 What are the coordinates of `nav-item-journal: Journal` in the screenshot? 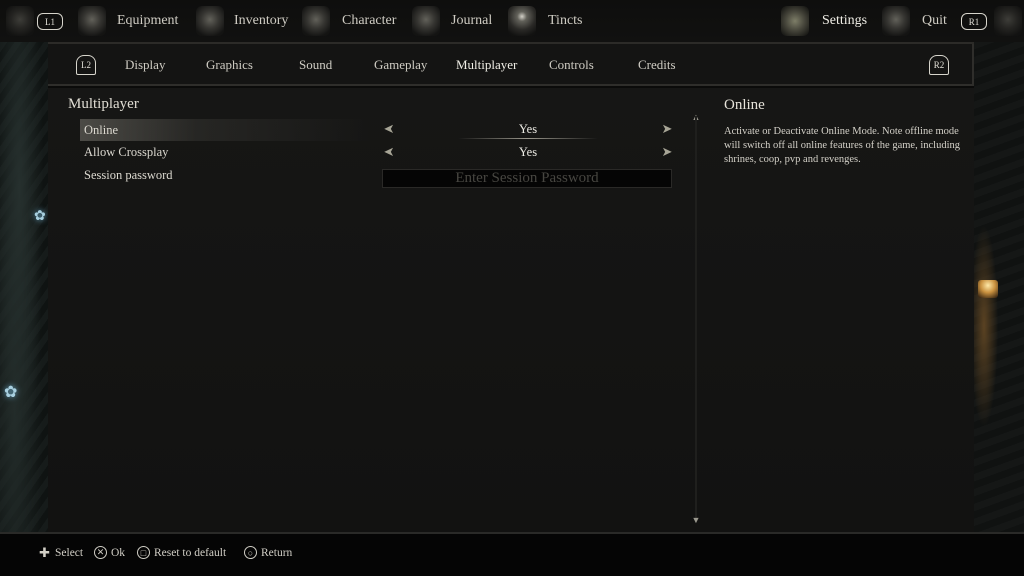 It's located at (471, 21).